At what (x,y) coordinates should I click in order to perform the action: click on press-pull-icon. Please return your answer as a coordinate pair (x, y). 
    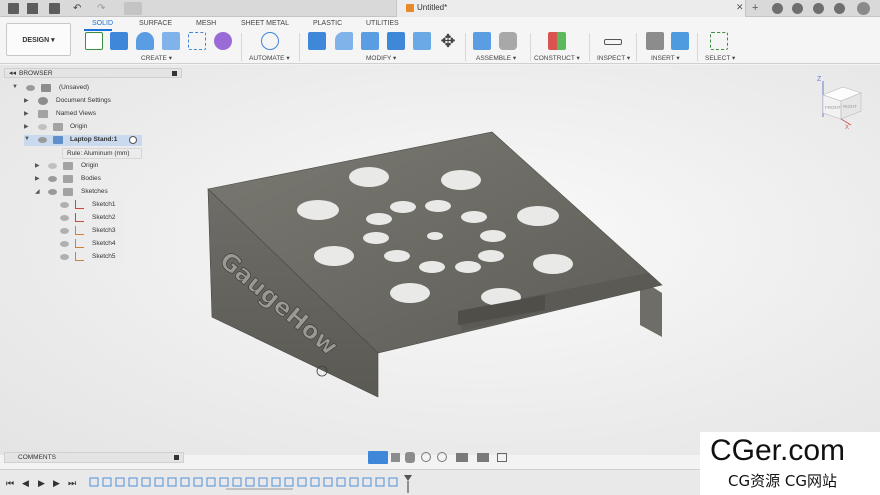
    Looking at the image, I should click on (317, 41).